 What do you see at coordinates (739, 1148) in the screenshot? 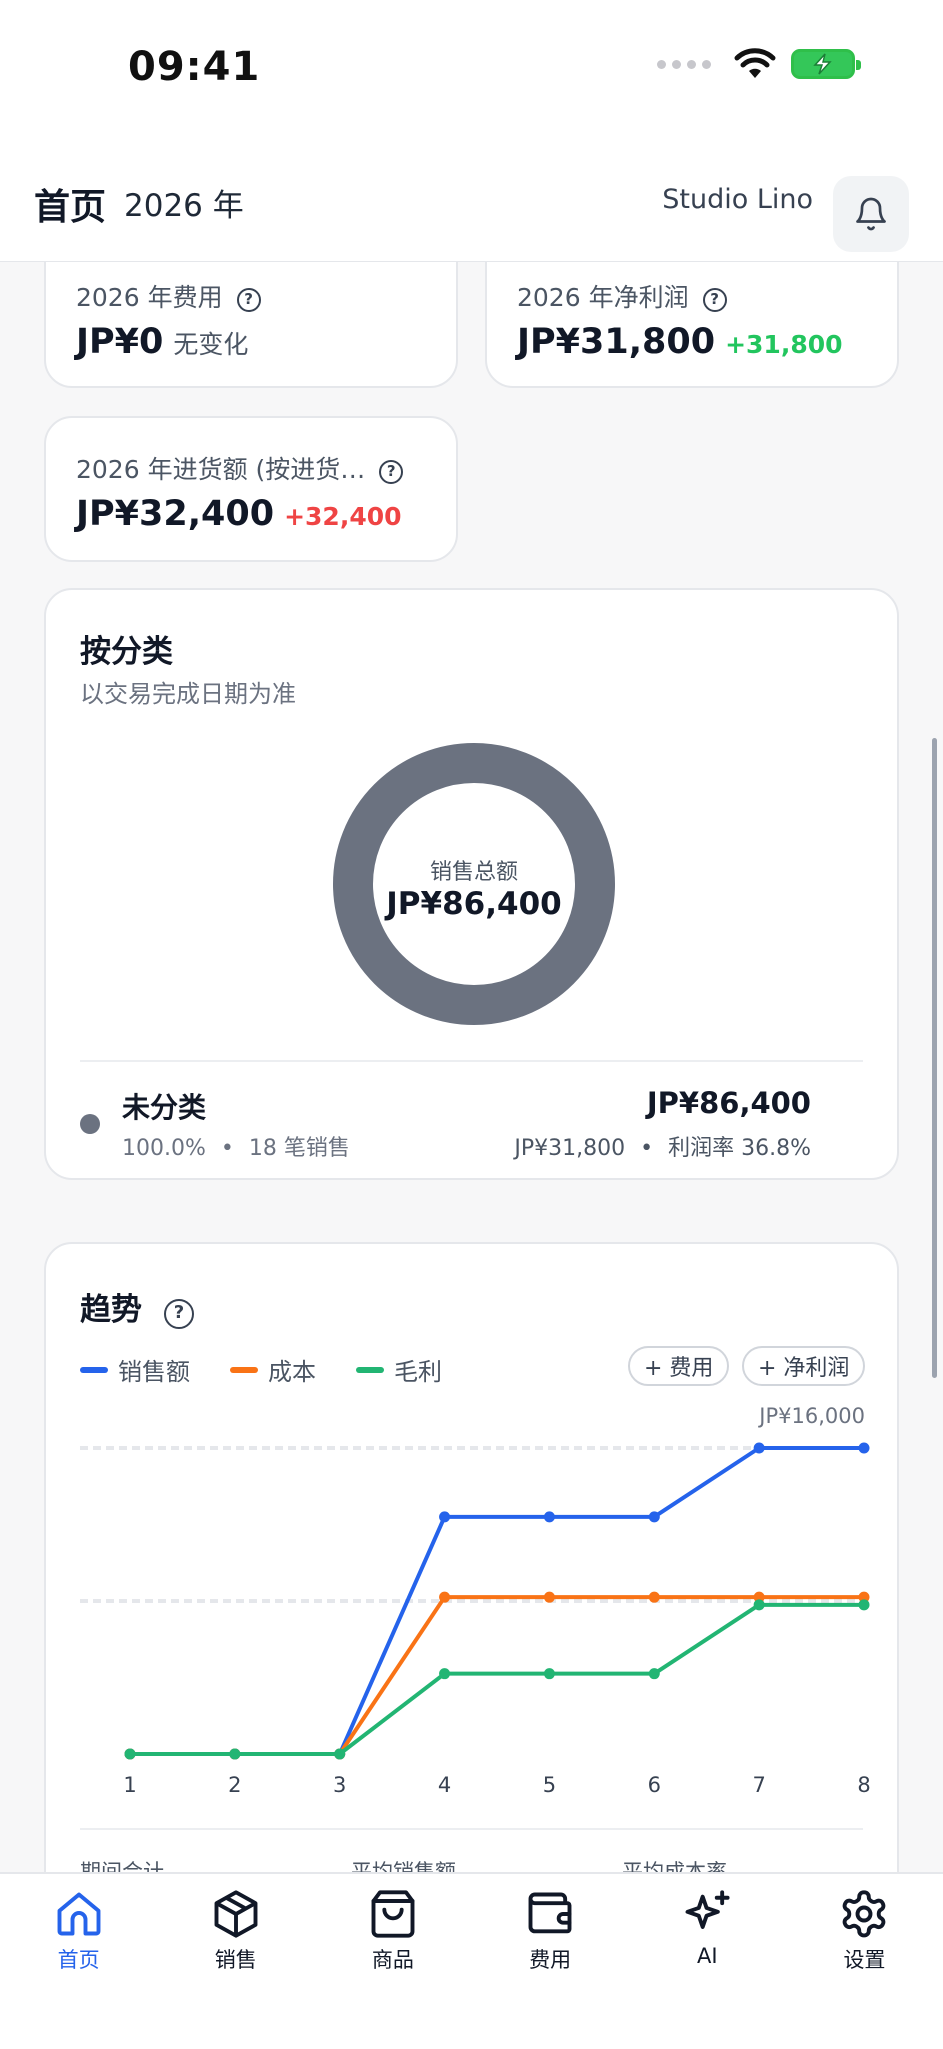
I see `category-margin: 利润率 36.8%` at bounding box center [739, 1148].